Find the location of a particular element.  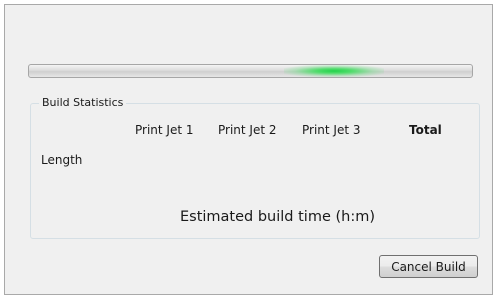

build-progress-bar is located at coordinates (250, 71).